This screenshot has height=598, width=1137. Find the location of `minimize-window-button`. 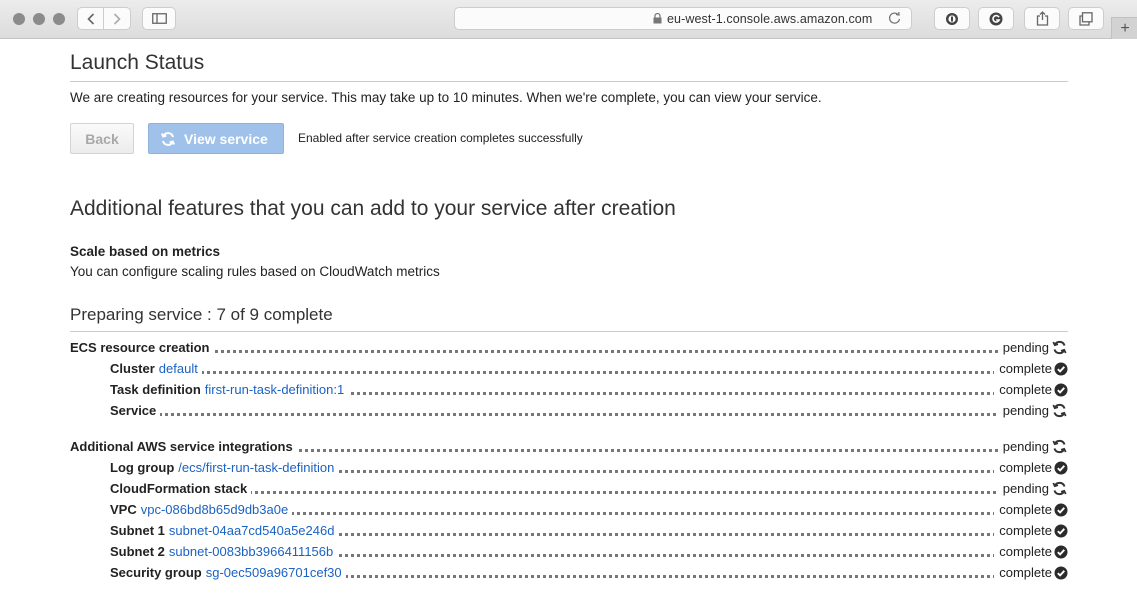

minimize-window-button is located at coordinates (39, 19).